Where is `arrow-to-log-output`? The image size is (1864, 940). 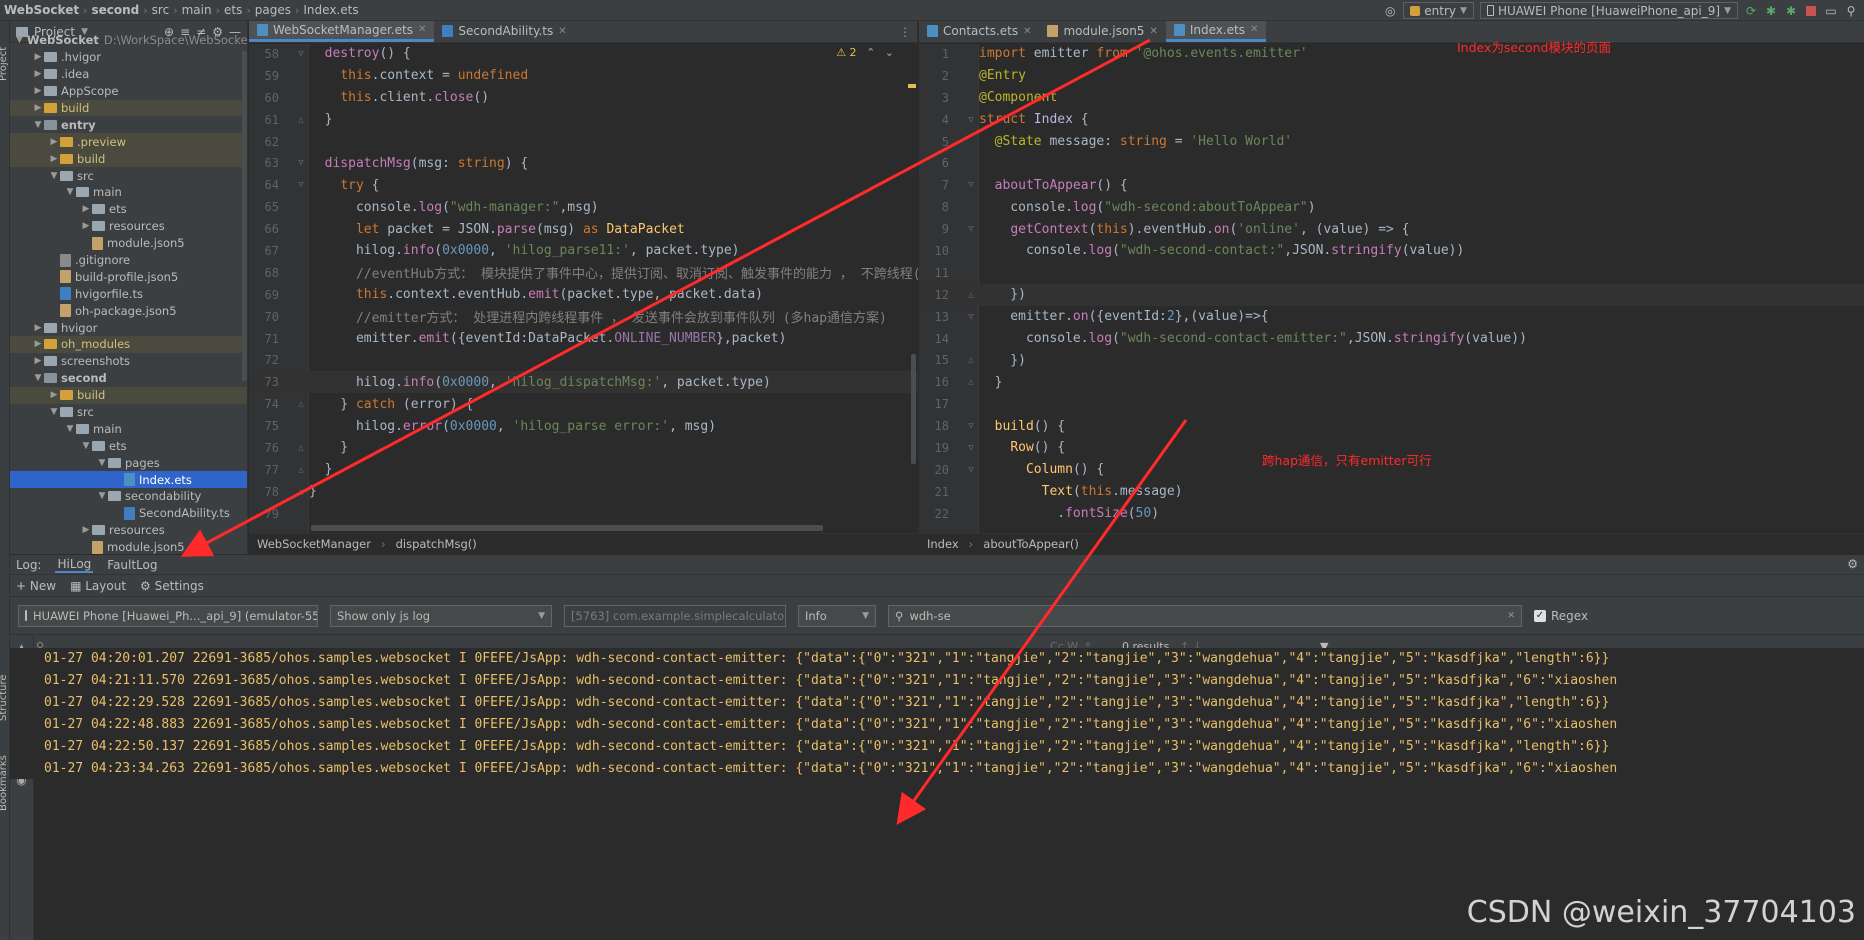
arrow-to-log-output is located at coordinates (1042, 622).